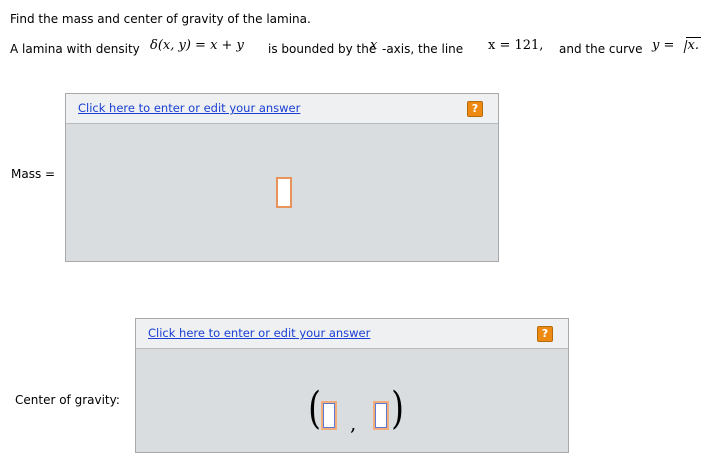 The image size is (720, 453). What do you see at coordinates (516, 45) in the screenshot?
I see `line-expression: x = 121,` at bounding box center [516, 45].